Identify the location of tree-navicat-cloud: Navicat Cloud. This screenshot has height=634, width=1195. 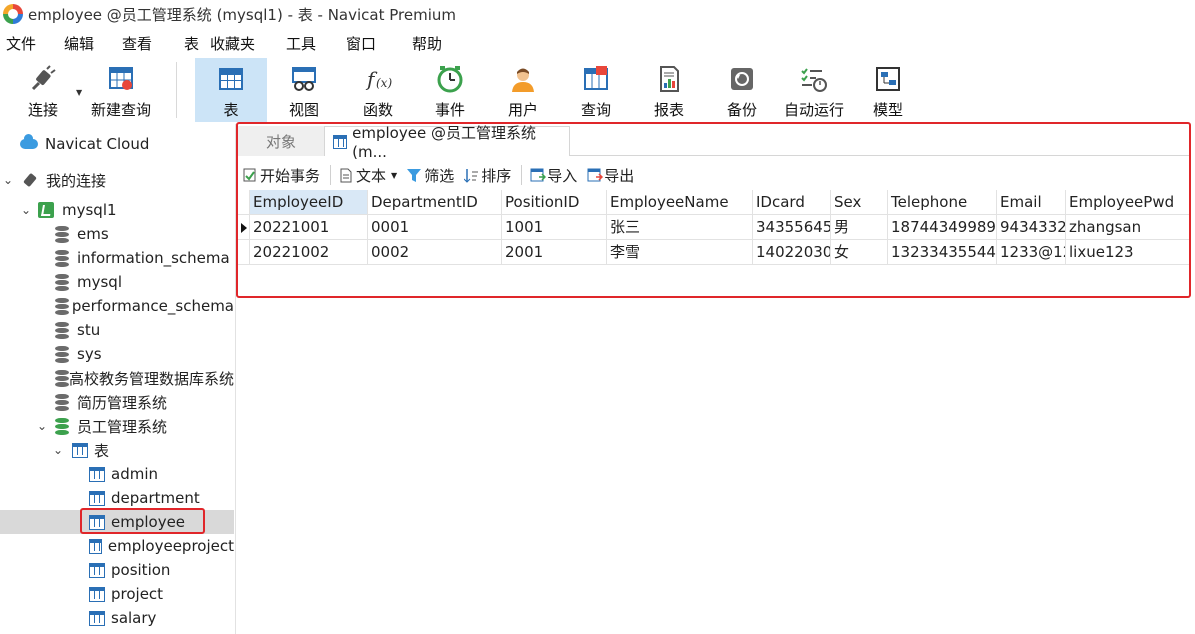
(117, 144).